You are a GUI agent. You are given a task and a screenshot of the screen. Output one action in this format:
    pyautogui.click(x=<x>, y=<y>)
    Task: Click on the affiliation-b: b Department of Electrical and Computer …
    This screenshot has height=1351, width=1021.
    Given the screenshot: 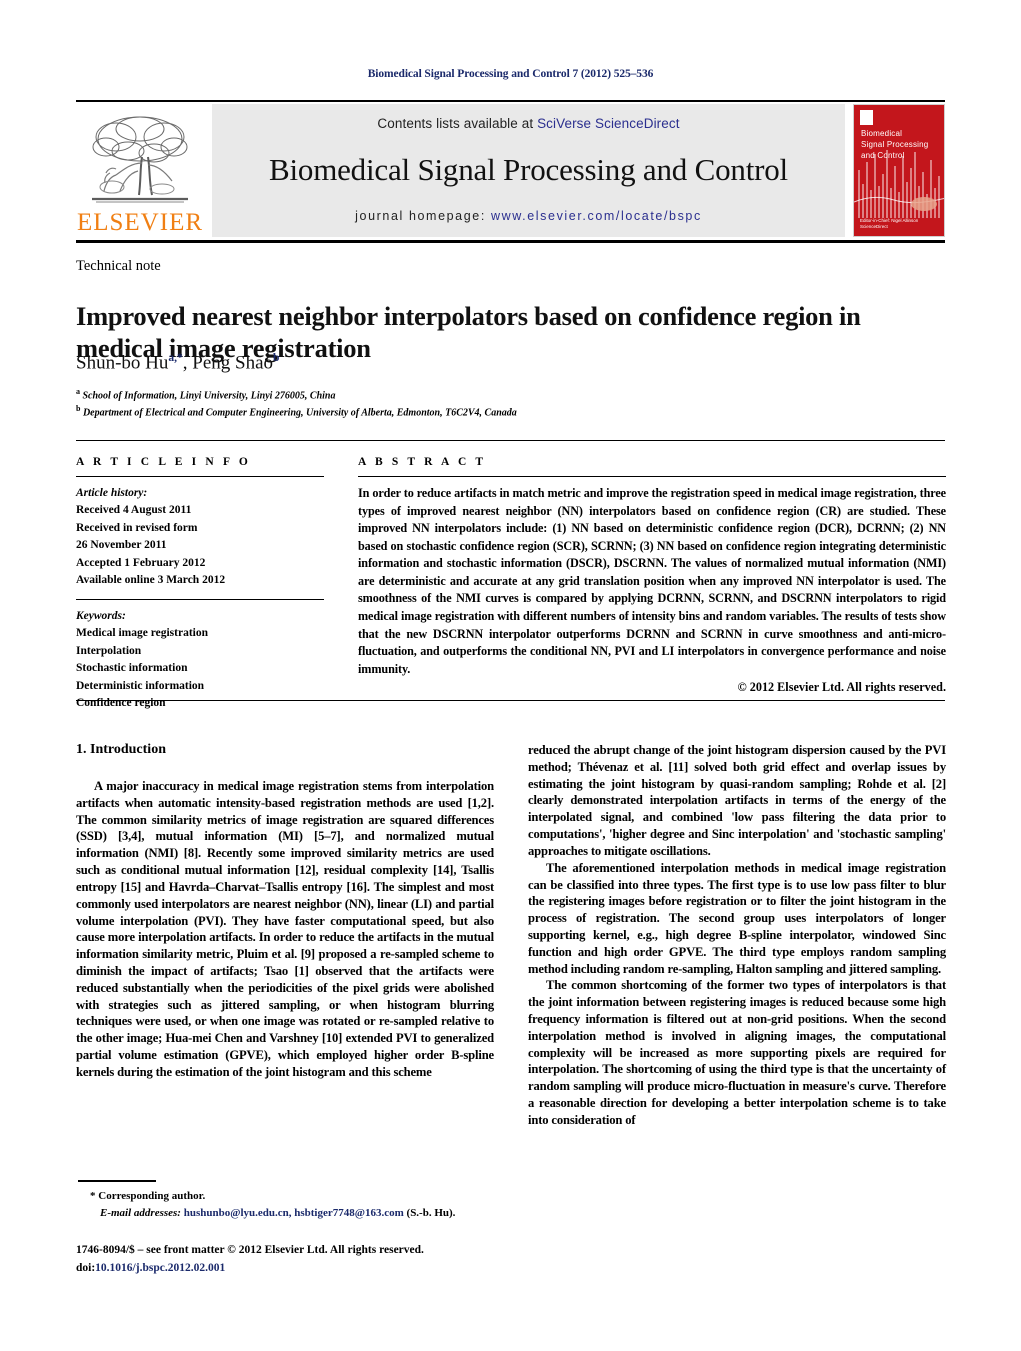 What is the action you would take?
    pyautogui.click(x=296, y=411)
    